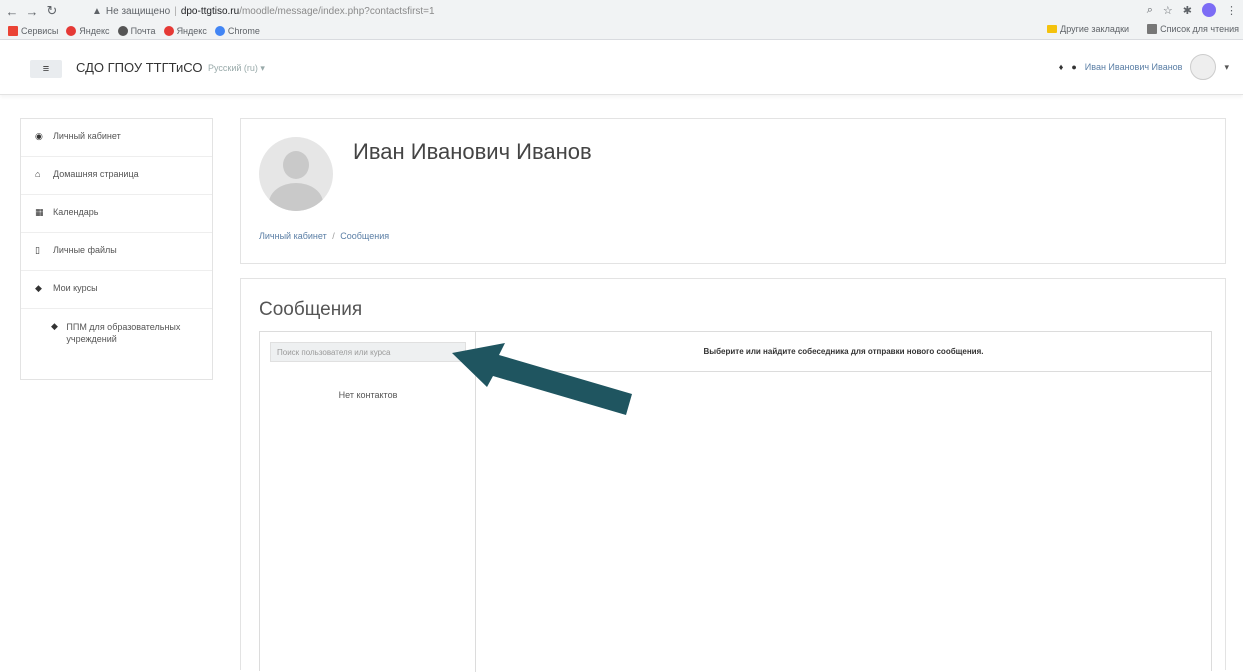 The image size is (1243, 672). Describe the element at coordinates (1061, 67) in the screenshot. I see `bell-icon: ♦` at that location.